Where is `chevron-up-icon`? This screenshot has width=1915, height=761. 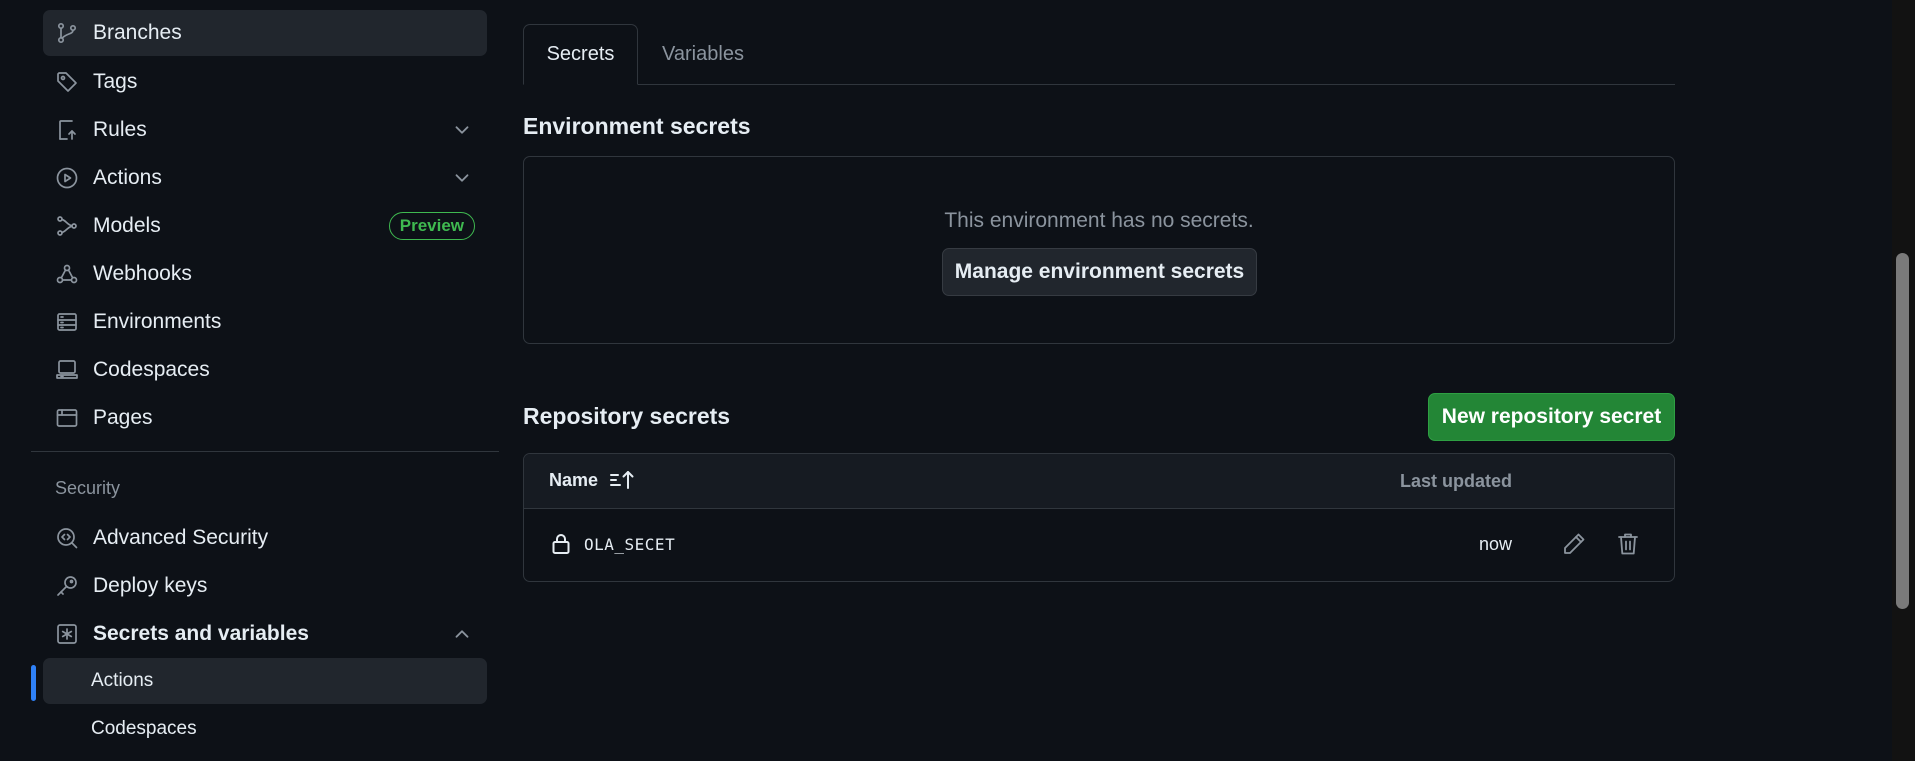
chevron-up-icon is located at coordinates (462, 634).